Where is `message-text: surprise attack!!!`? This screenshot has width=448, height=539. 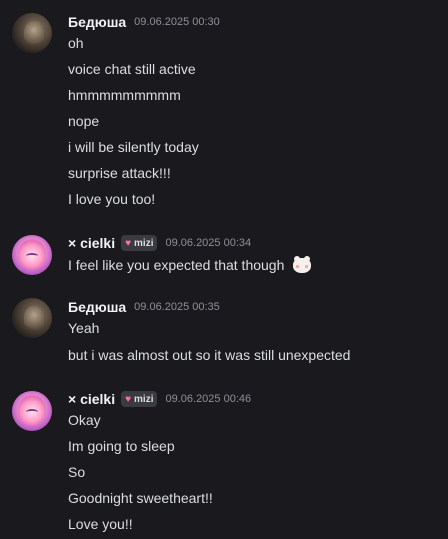
message-text: surprise attack!!! is located at coordinates (119, 173).